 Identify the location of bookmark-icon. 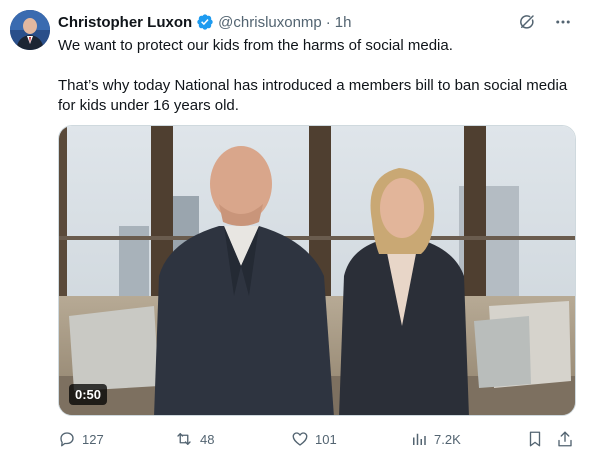
(535, 439).